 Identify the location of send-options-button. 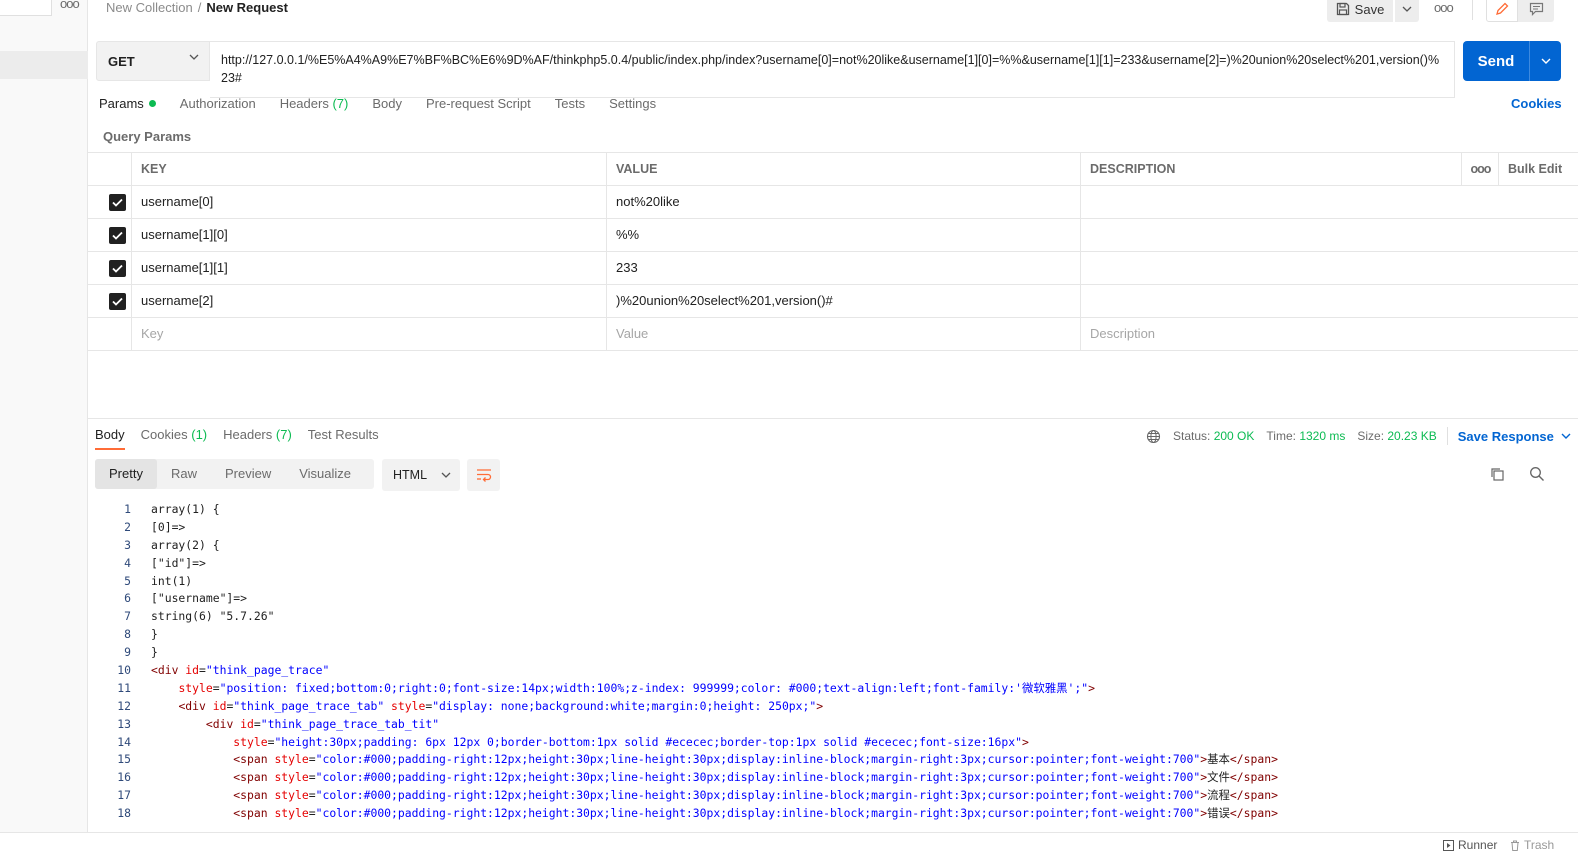
(1545, 61).